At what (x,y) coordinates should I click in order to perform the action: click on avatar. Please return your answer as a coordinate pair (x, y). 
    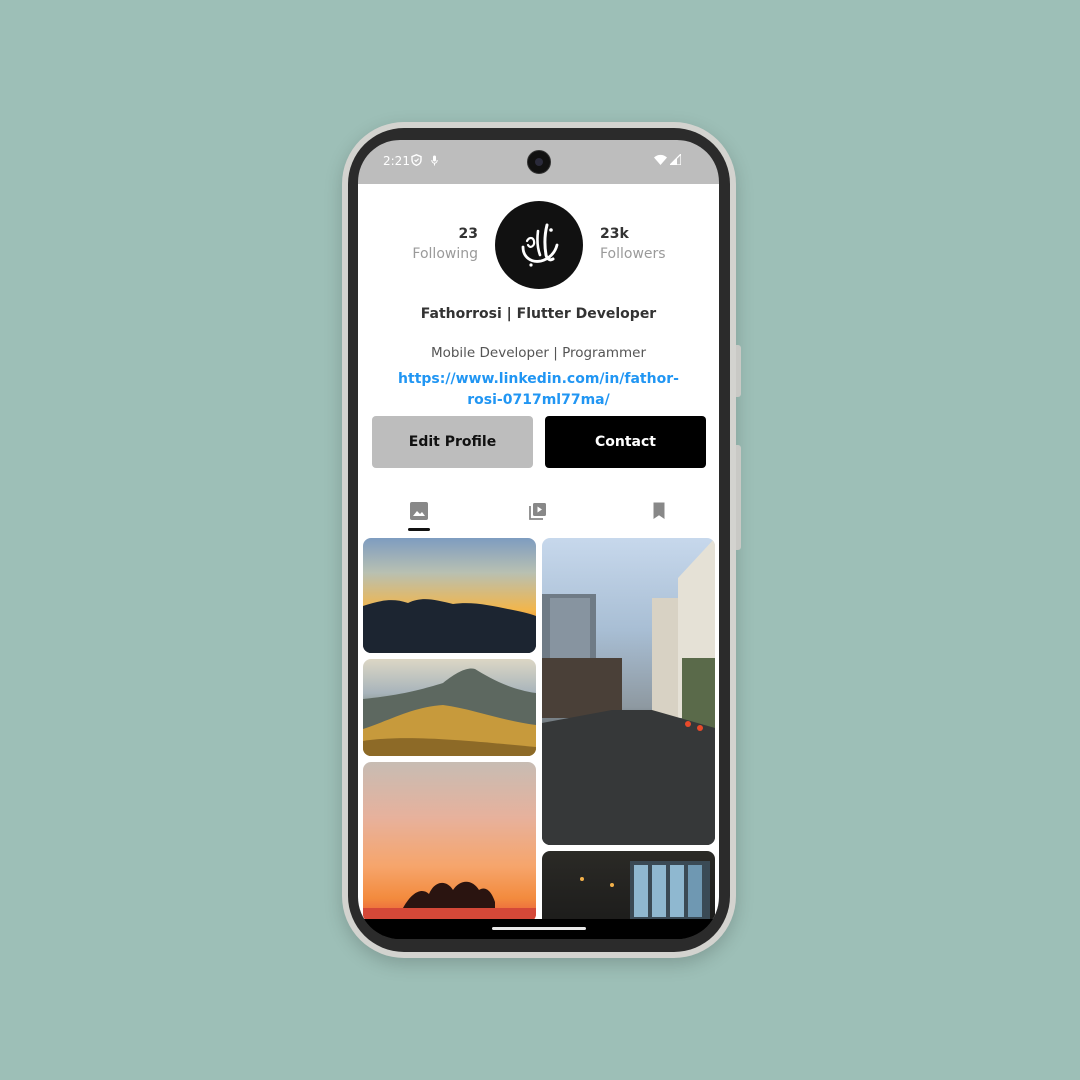
    Looking at the image, I should click on (539, 245).